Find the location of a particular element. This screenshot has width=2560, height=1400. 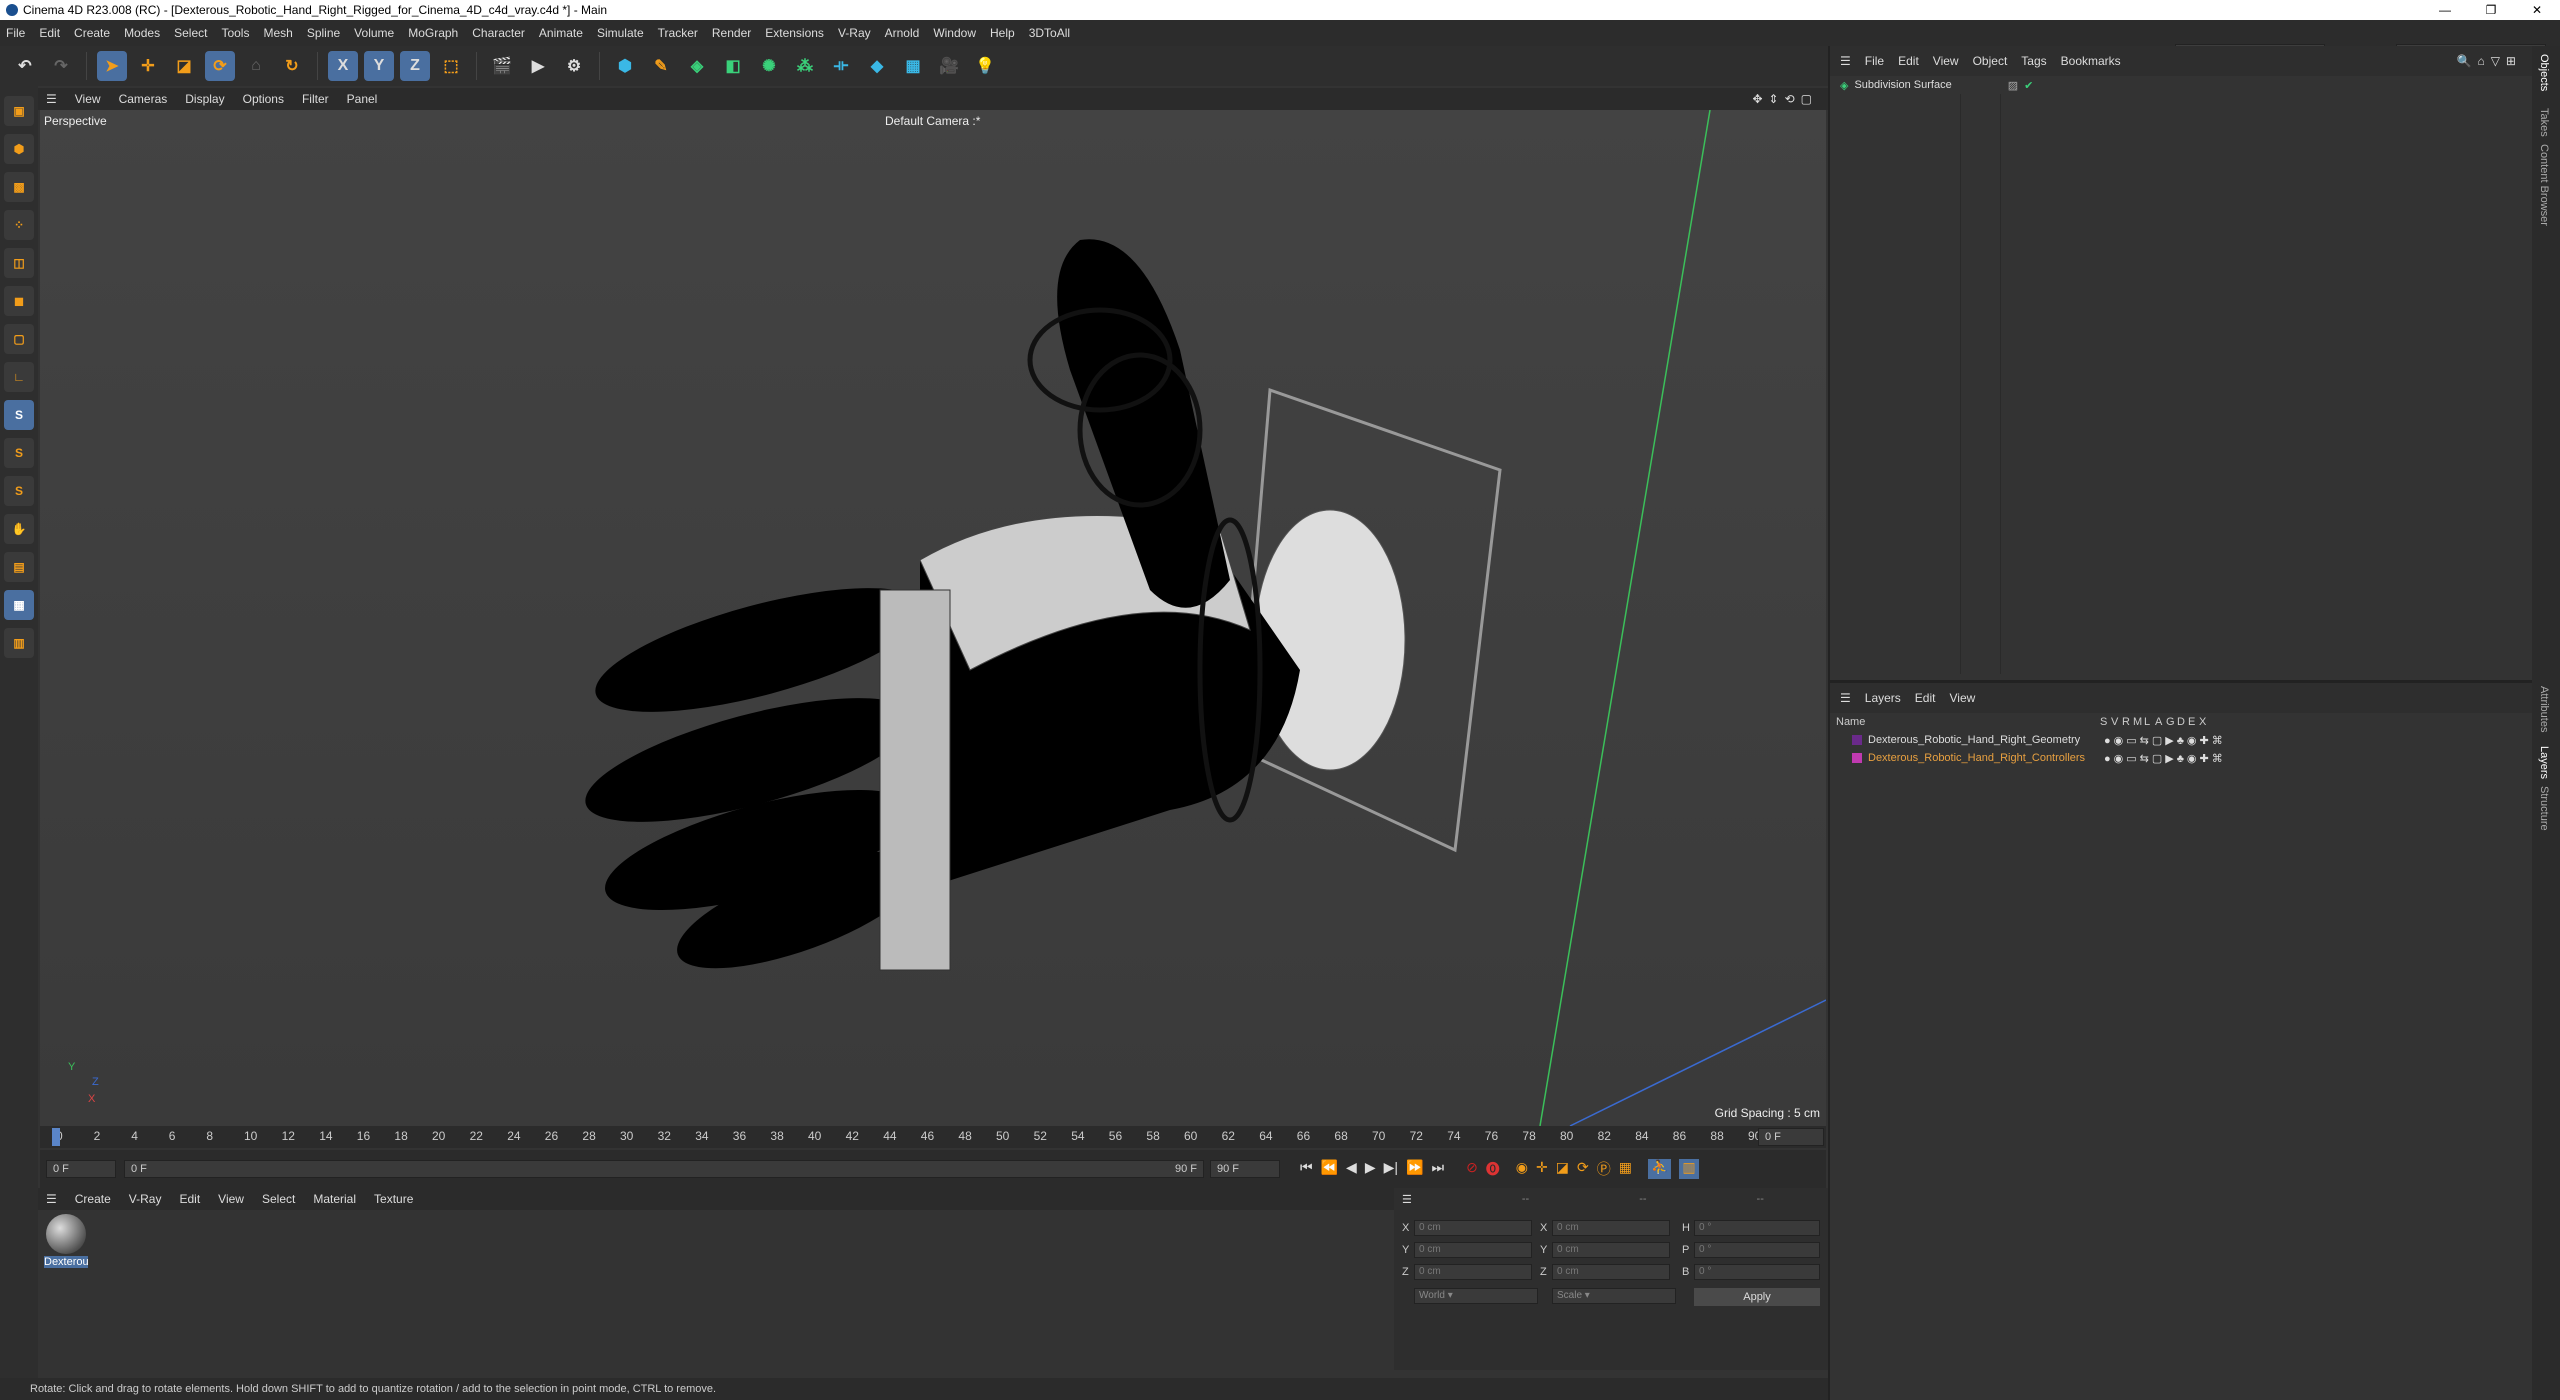

tab-structure: Structure is located at coordinates (2544, 808).